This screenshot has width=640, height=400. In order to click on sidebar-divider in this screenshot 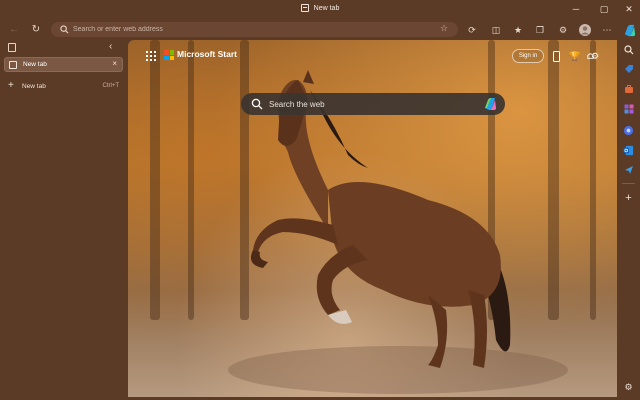, I will do `click(628, 183)`.